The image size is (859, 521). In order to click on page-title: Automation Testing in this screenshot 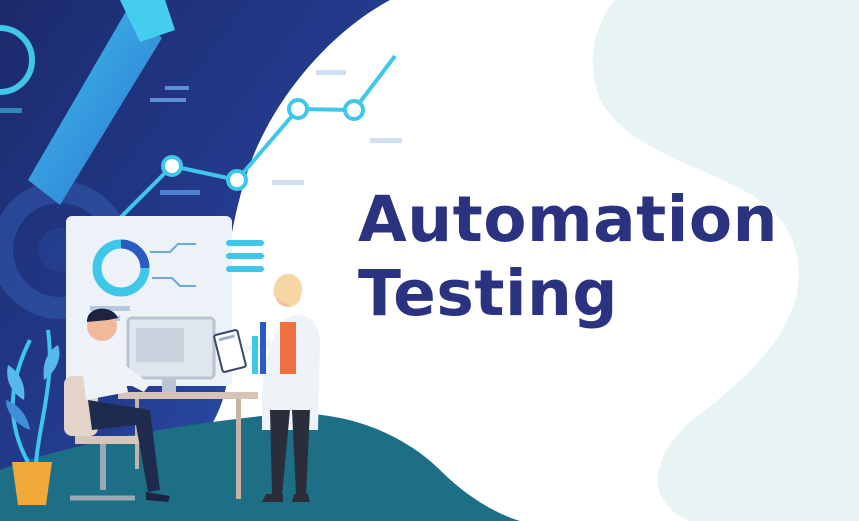, I will do `click(568, 257)`.